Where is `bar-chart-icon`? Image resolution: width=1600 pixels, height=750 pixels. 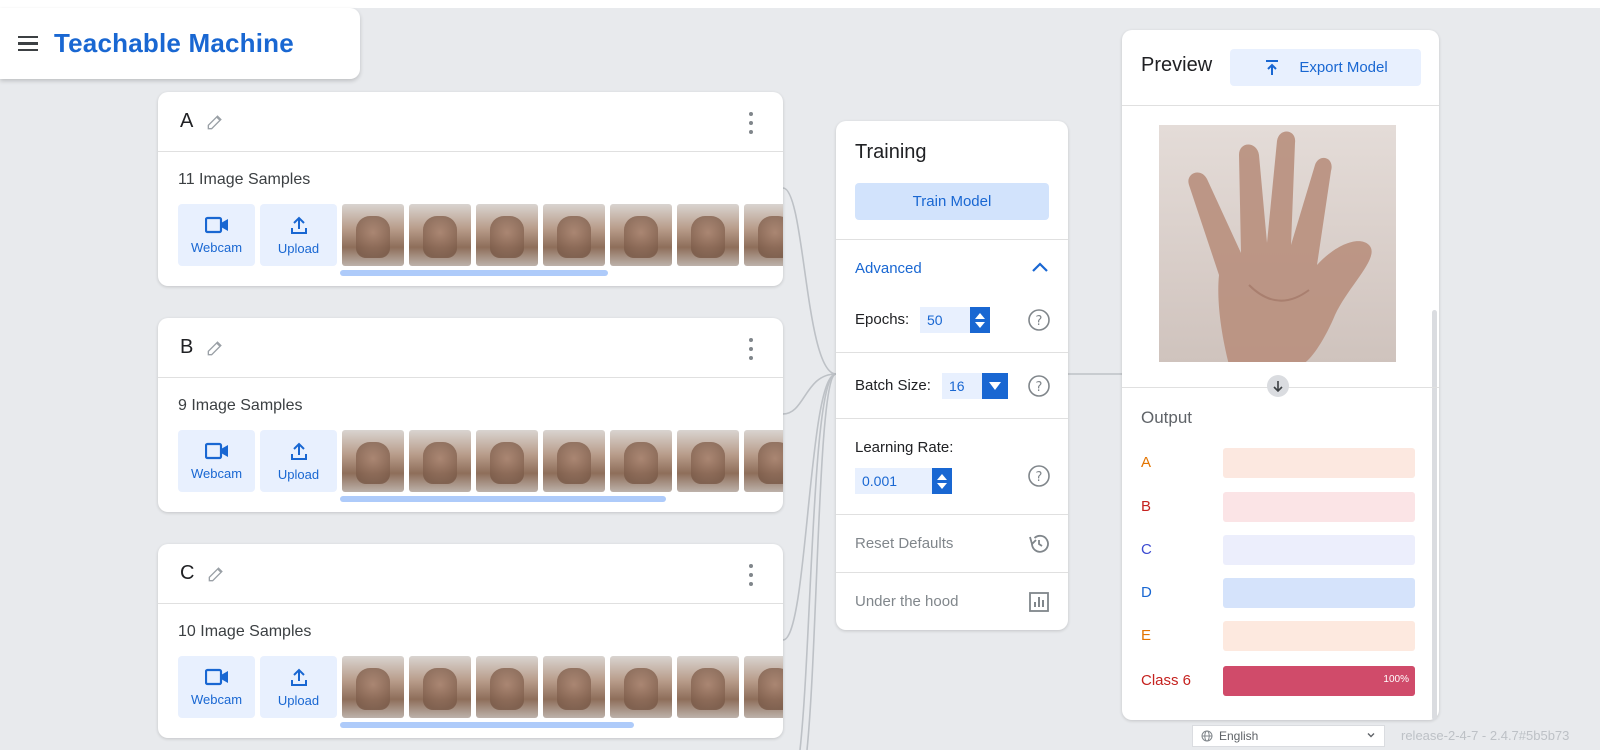
bar-chart-icon is located at coordinates (1039, 602).